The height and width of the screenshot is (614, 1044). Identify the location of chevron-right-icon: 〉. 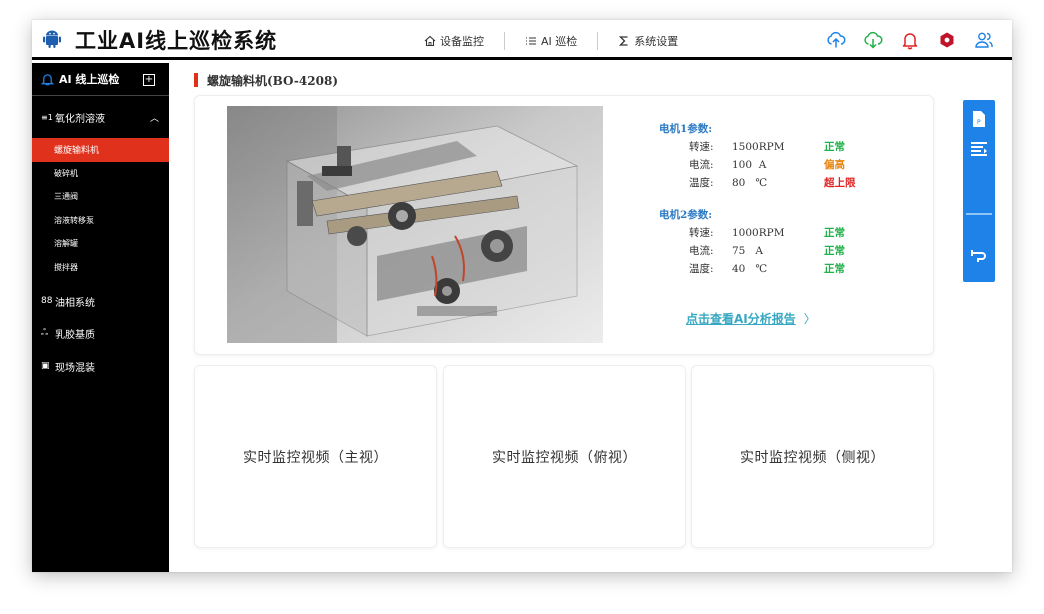
(809, 319).